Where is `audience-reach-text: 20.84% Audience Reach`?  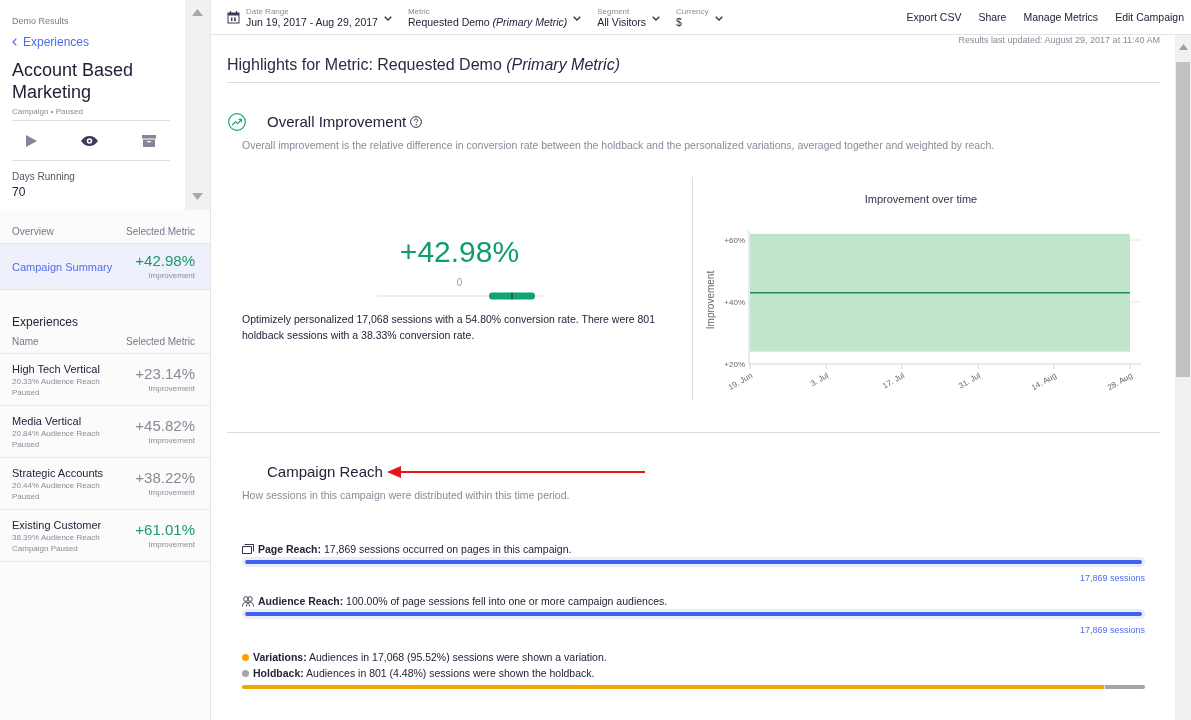
audience-reach-text: 20.84% Audience Reach is located at coordinates (56, 433).